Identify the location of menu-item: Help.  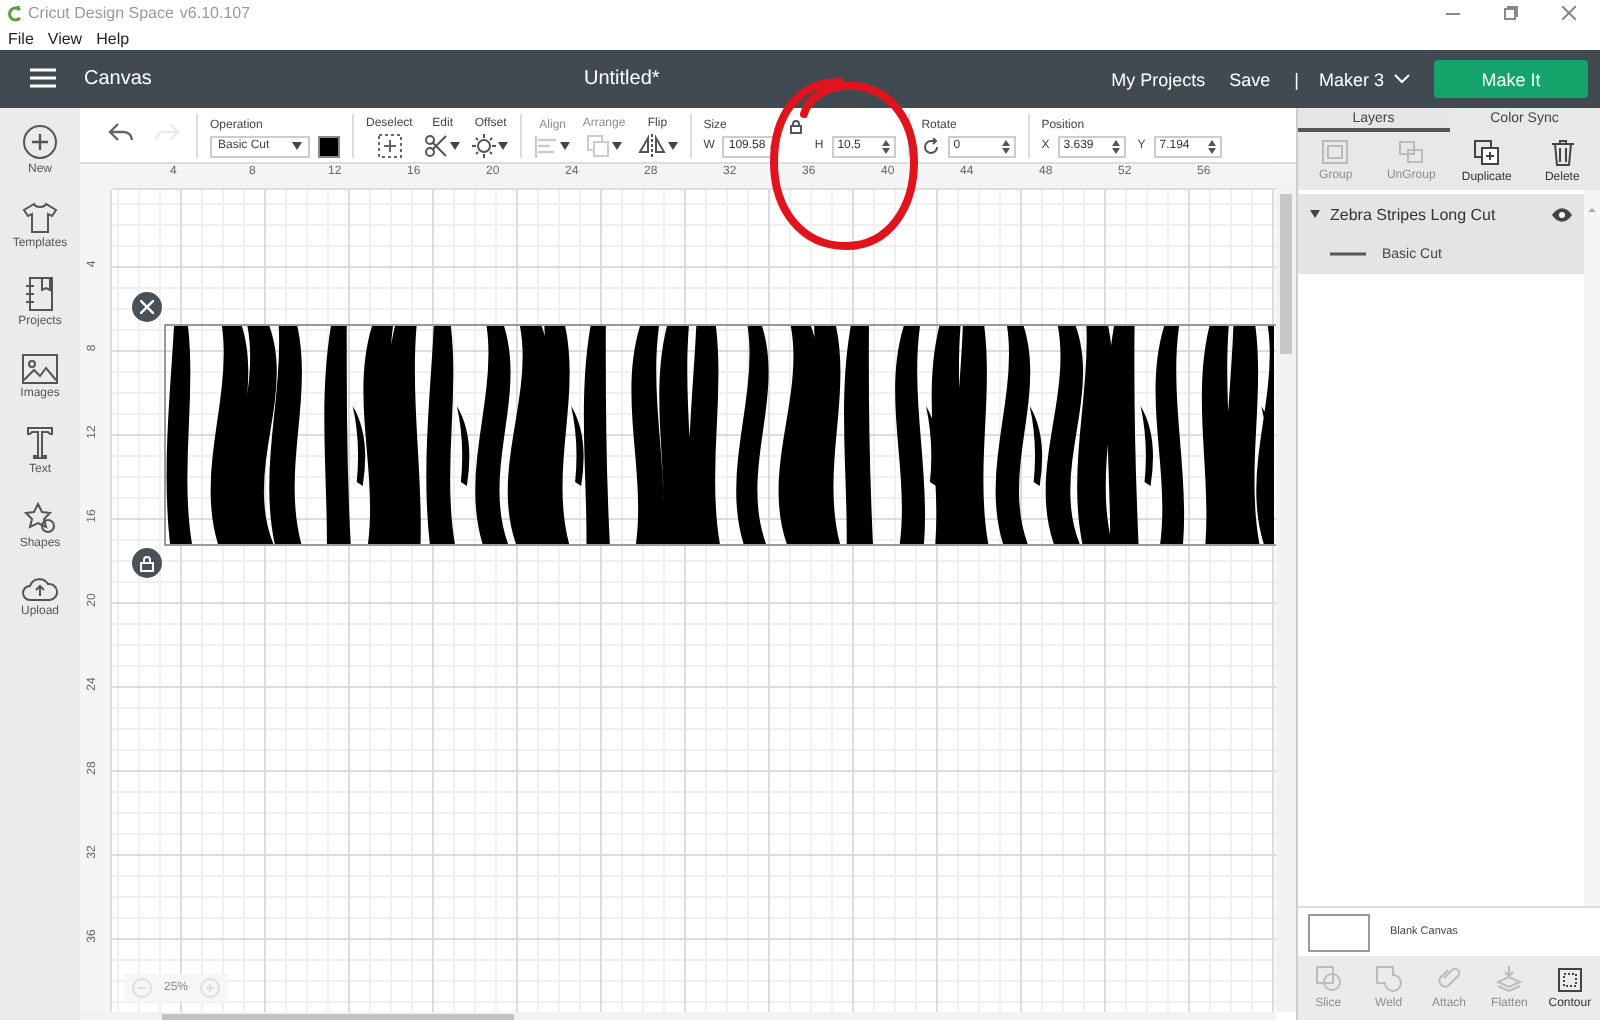
(113, 38).